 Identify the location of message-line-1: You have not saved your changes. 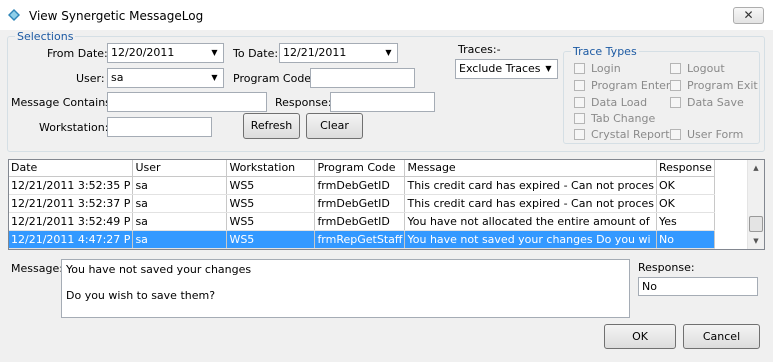
(159, 269).